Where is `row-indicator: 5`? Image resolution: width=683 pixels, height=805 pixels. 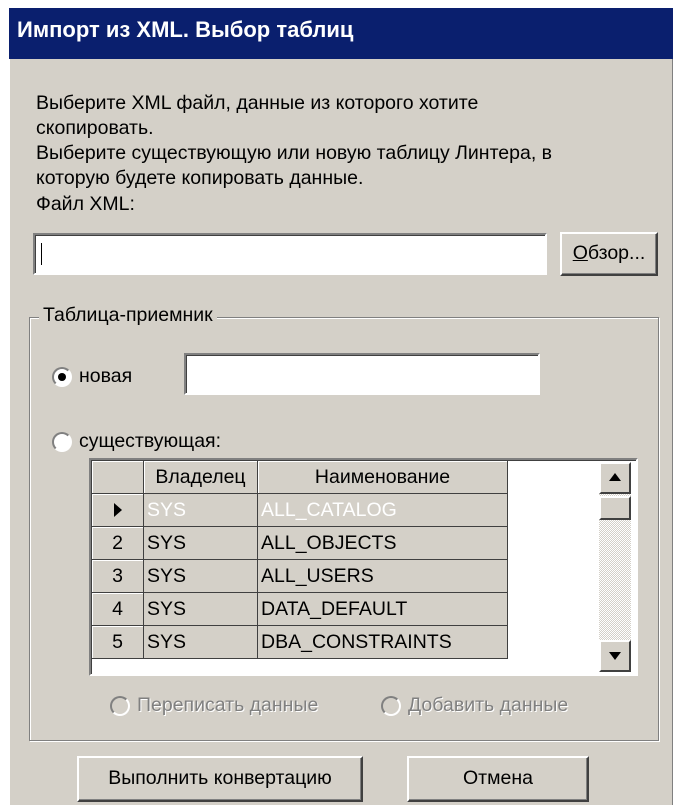
row-indicator: 5 is located at coordinates (117, 642).